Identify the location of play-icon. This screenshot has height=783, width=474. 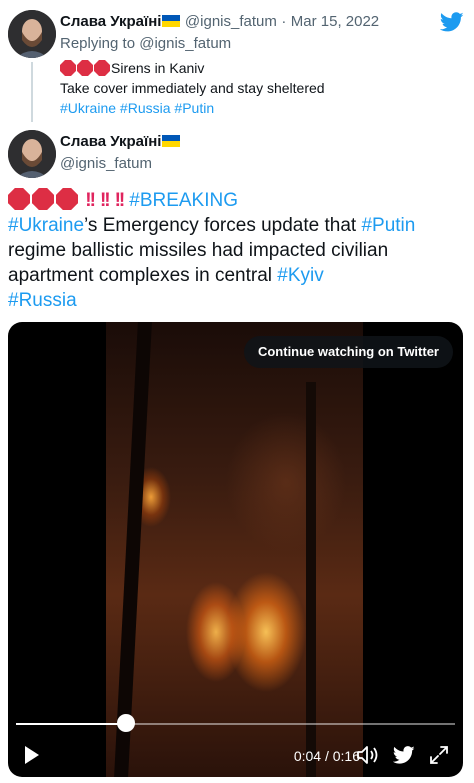
(32, 755).